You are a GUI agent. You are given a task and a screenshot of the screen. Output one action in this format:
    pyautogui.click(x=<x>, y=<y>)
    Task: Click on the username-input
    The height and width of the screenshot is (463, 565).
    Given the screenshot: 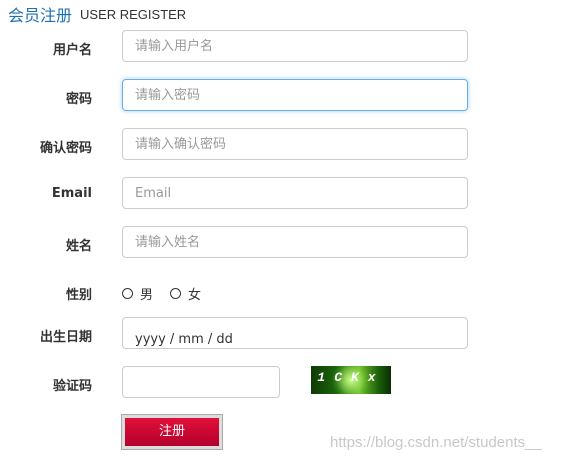 What is the action you would take?
    pyautogui.click(x=295, y=46)
    